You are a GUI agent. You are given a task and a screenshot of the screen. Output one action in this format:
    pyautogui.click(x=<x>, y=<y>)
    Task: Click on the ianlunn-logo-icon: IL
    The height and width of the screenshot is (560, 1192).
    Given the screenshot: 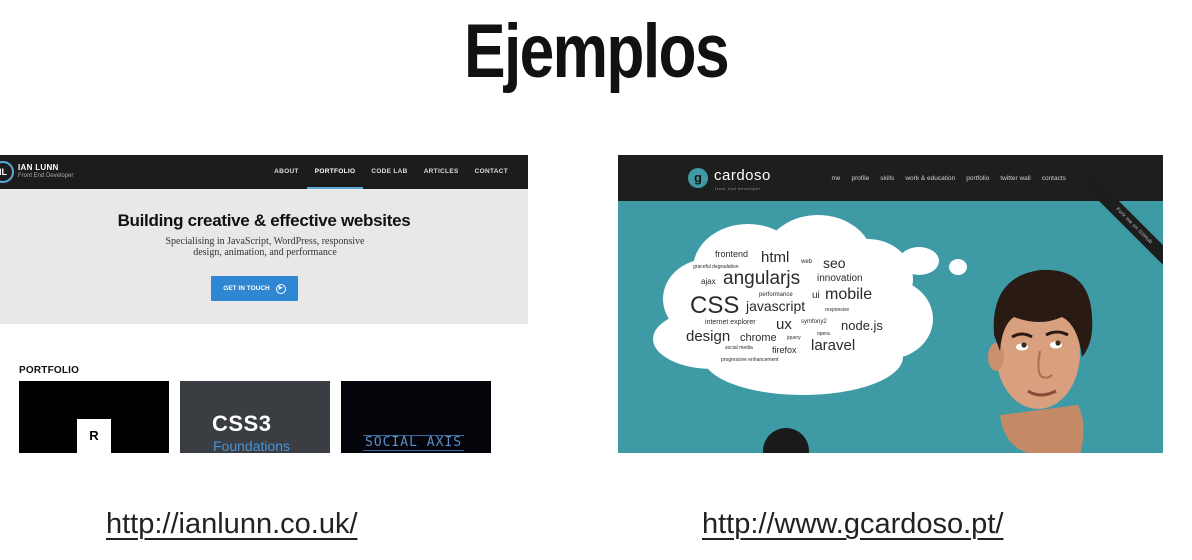 What is the action you would take?
    pyautogui.click(x=7, y=172)
    